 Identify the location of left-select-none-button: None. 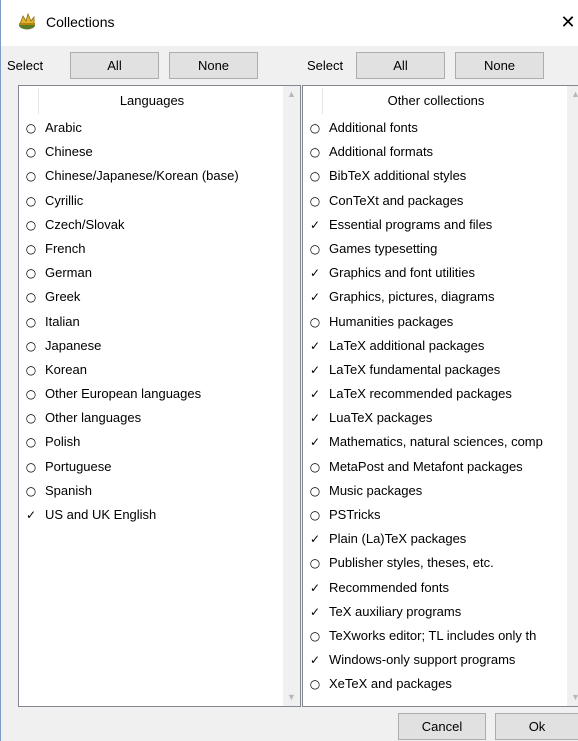
(213, 65).